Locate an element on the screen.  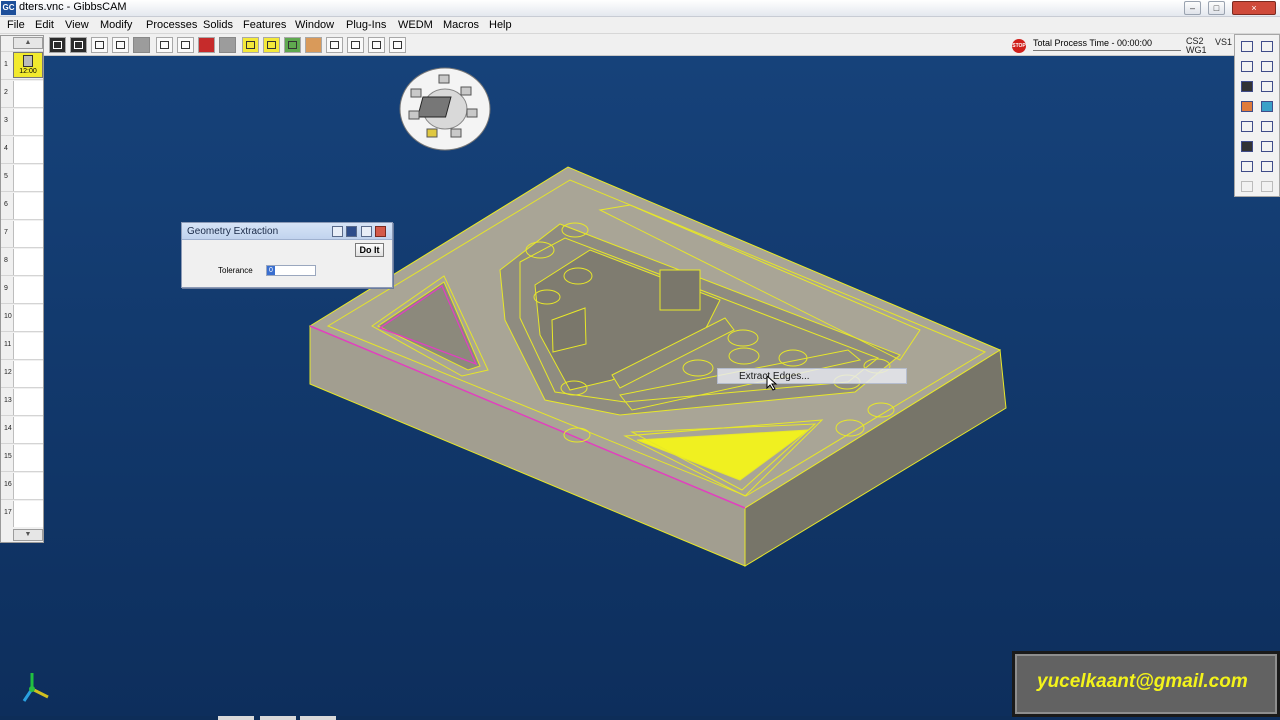
coordinate-system-indicator: CS2 WG1 is located at coordinates (1196, 46).